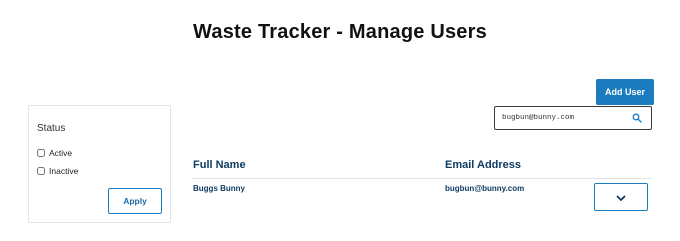  What do you see at coordinates (64, 171) in the screenshot?
I see `filter-option-label: Inactive` at bounding box center [64, 171].